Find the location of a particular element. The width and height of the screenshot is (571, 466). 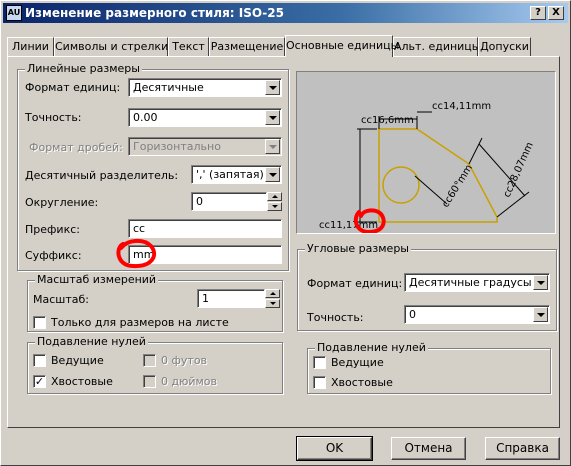

red-highlight-marker is located at coordinates (136, 254).